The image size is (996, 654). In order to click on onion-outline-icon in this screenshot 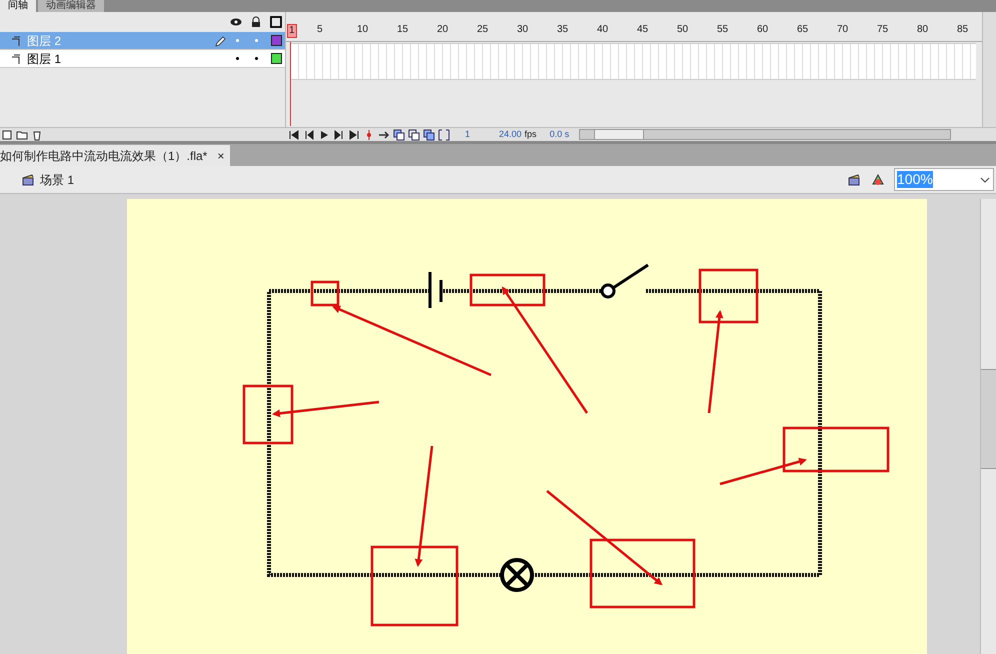, I will do `click(414, 134)`.